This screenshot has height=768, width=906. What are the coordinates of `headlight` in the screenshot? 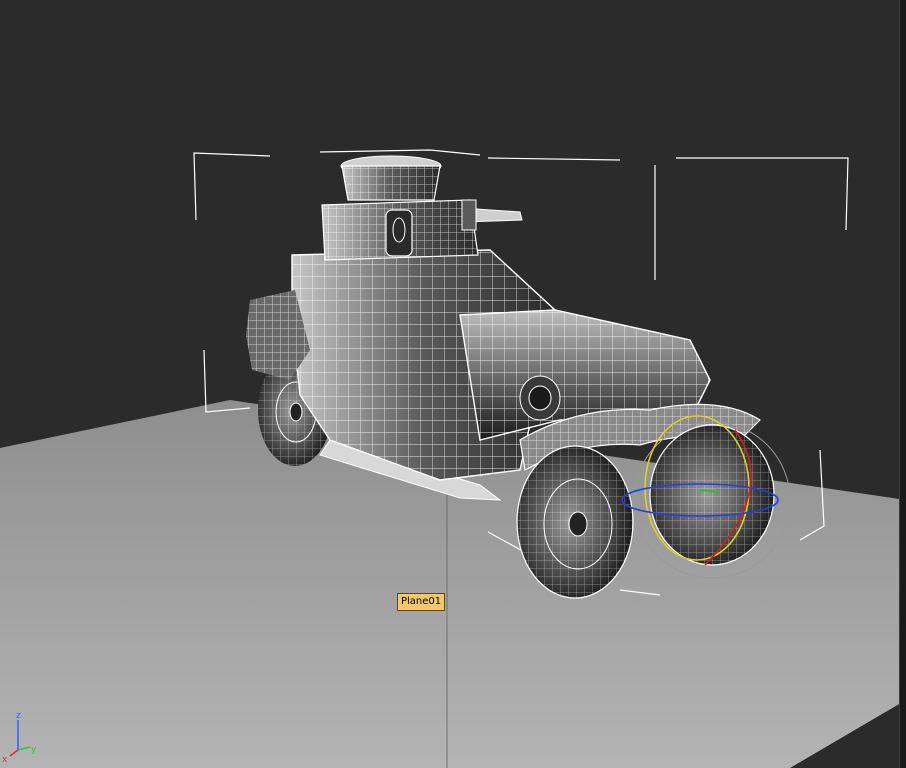 It's located at (540, 398).